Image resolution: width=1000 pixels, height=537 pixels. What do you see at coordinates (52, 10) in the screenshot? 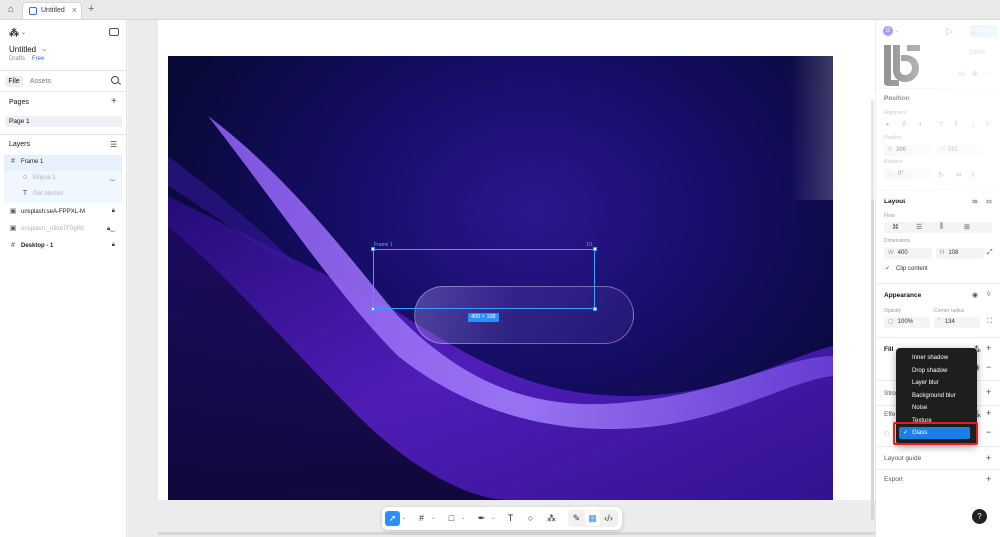
I see `browser-tab: Untitled ×` at bounding box center [52, 10].